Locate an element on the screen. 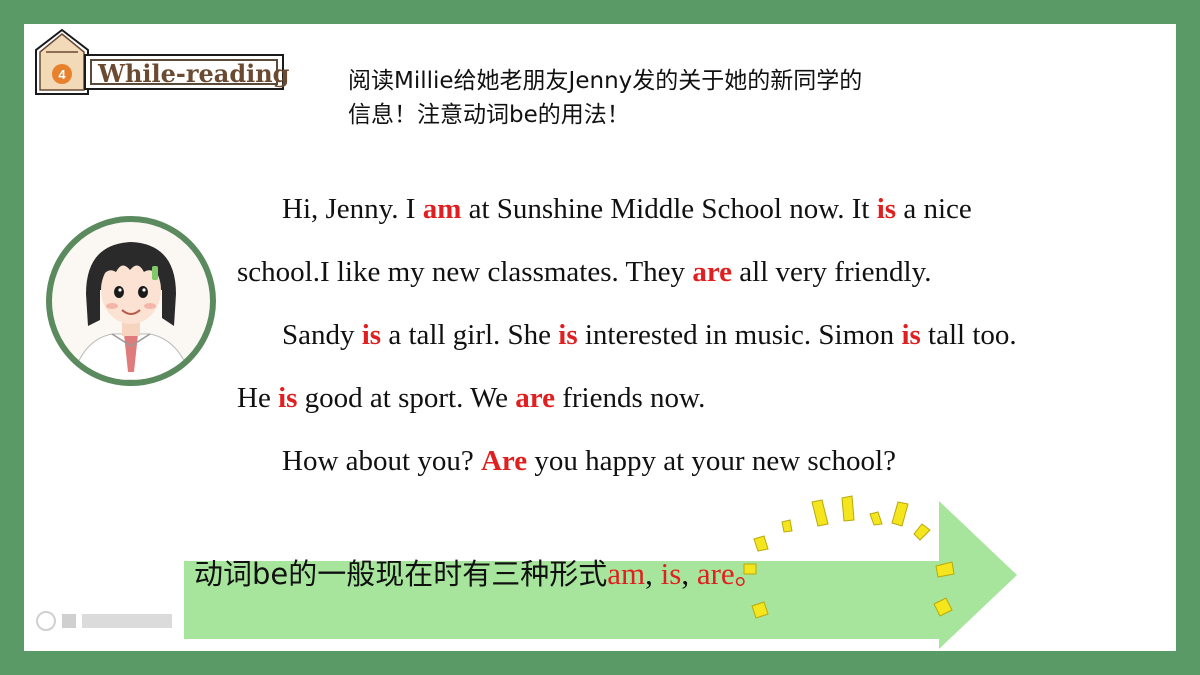 The width and height of the screenshot is (1200, 675). be-verb: Are is located at coordinates (504, 461).